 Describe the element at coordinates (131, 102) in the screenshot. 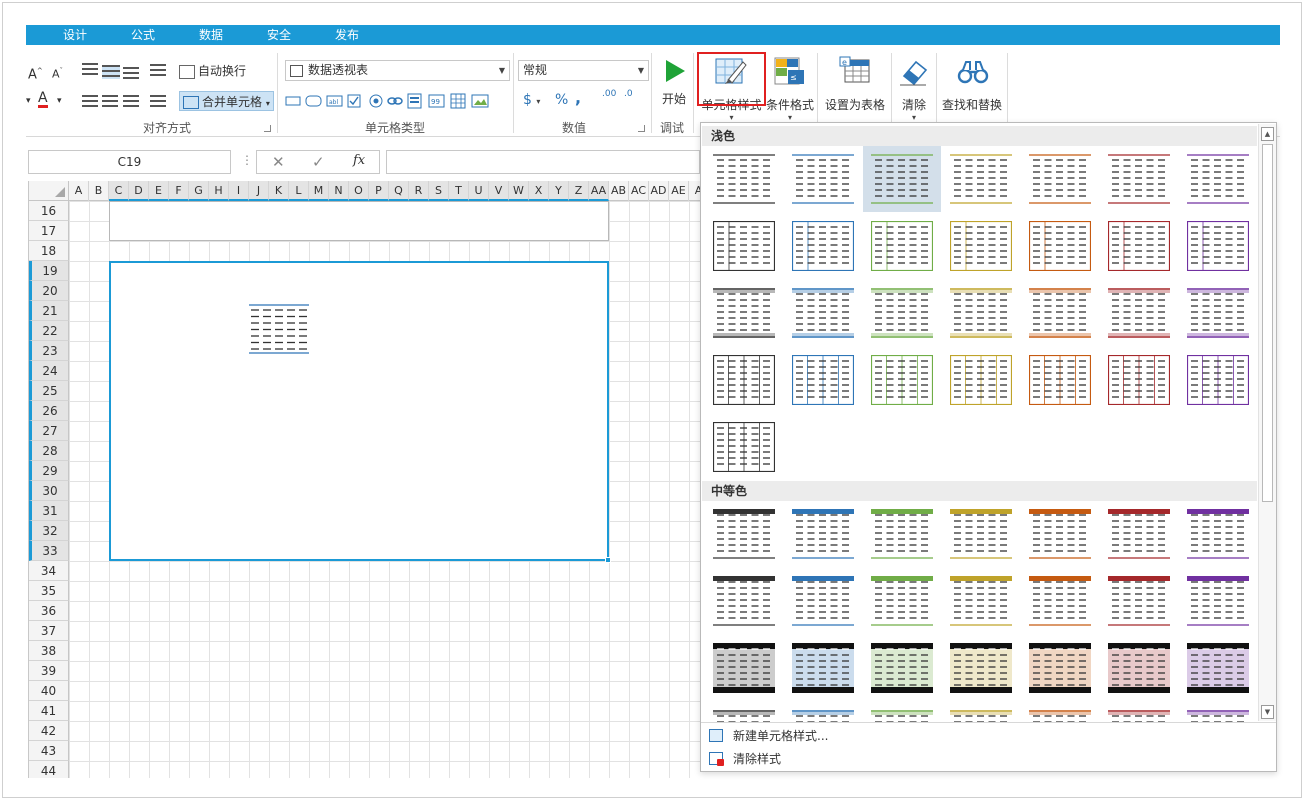

I see `align-right-icon` at that location.